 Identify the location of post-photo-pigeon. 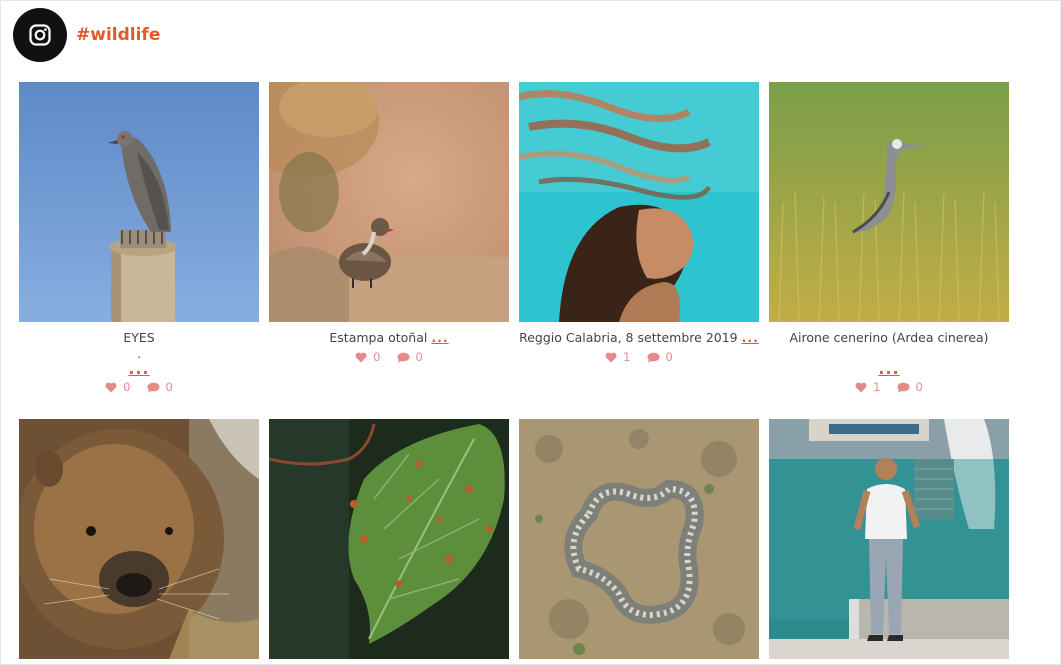
(139, 202).